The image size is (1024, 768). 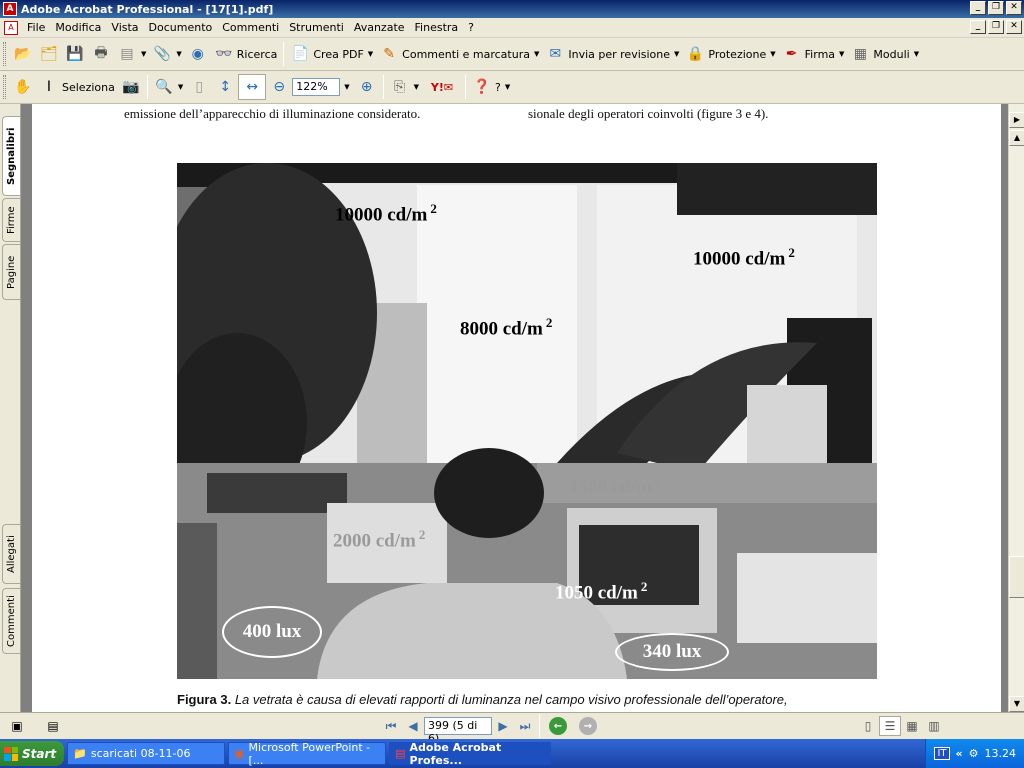 I want to click on email-button: ◉, so click(x=198, y=54).